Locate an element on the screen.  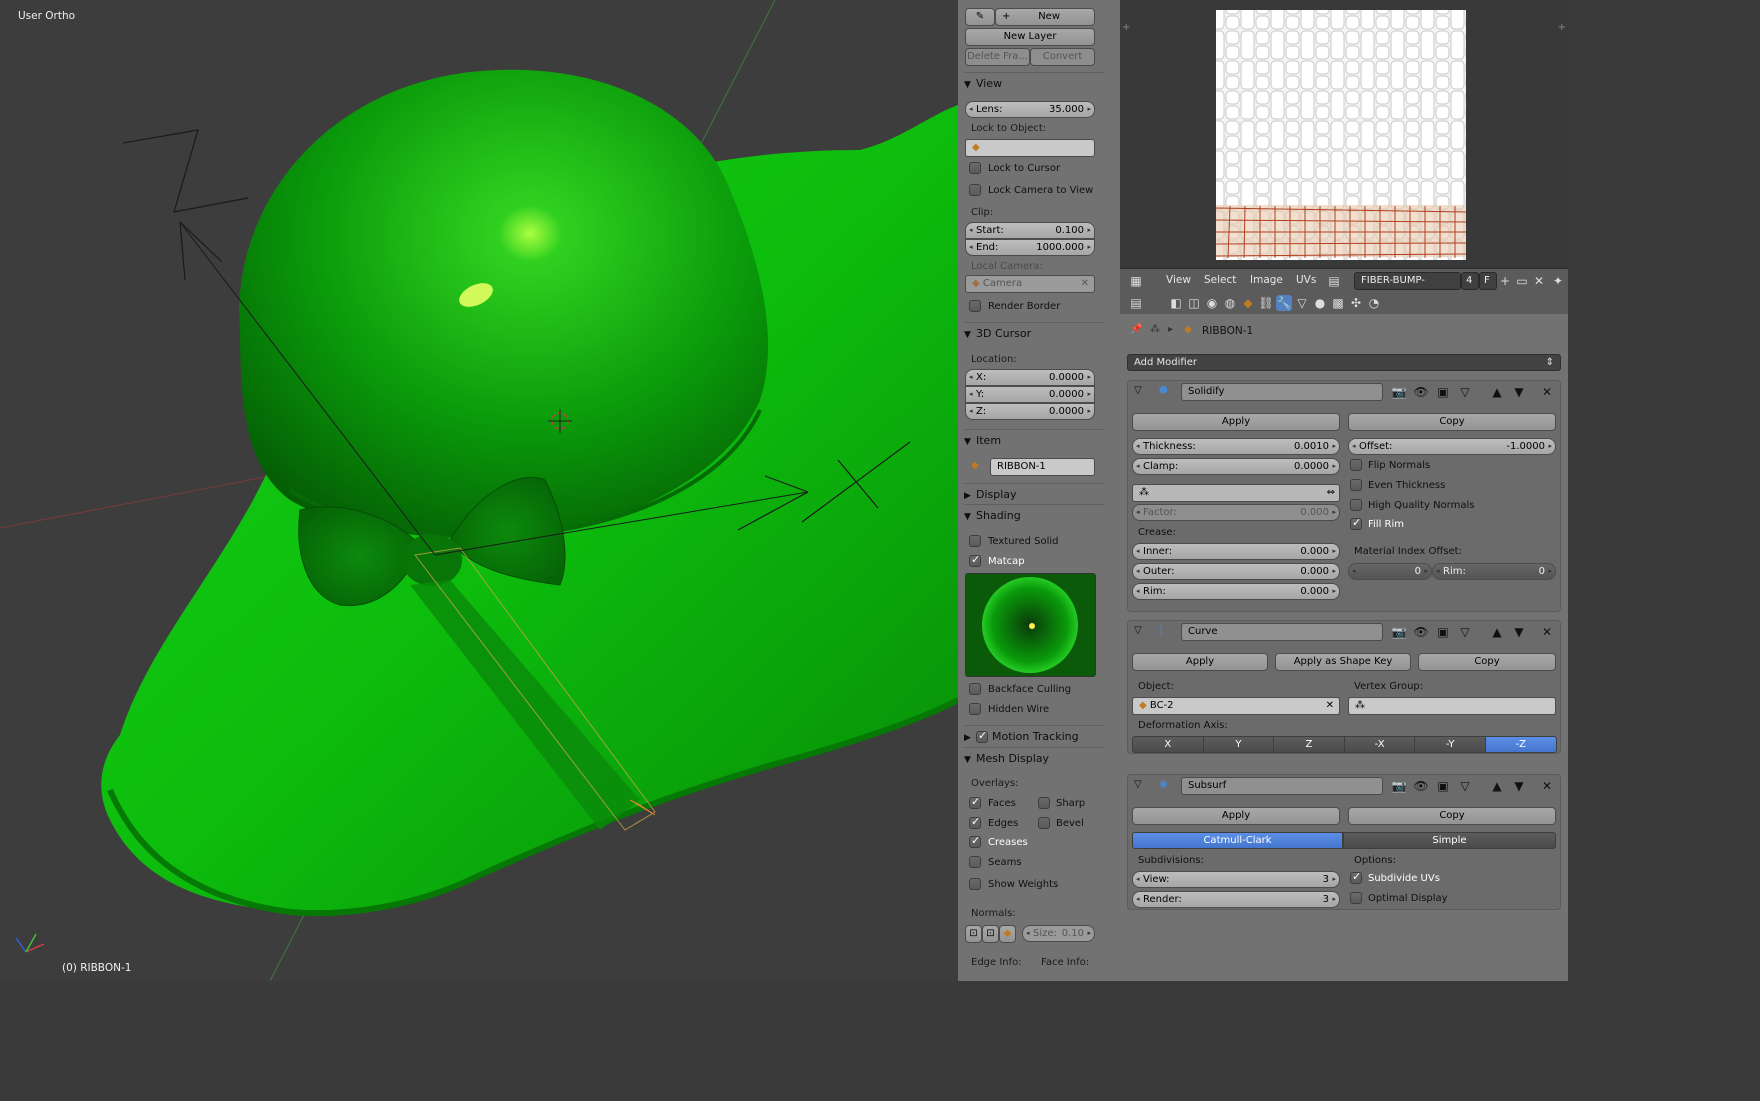
clip-end-field: End:1000.000 is located at coordinates (1030, 247).